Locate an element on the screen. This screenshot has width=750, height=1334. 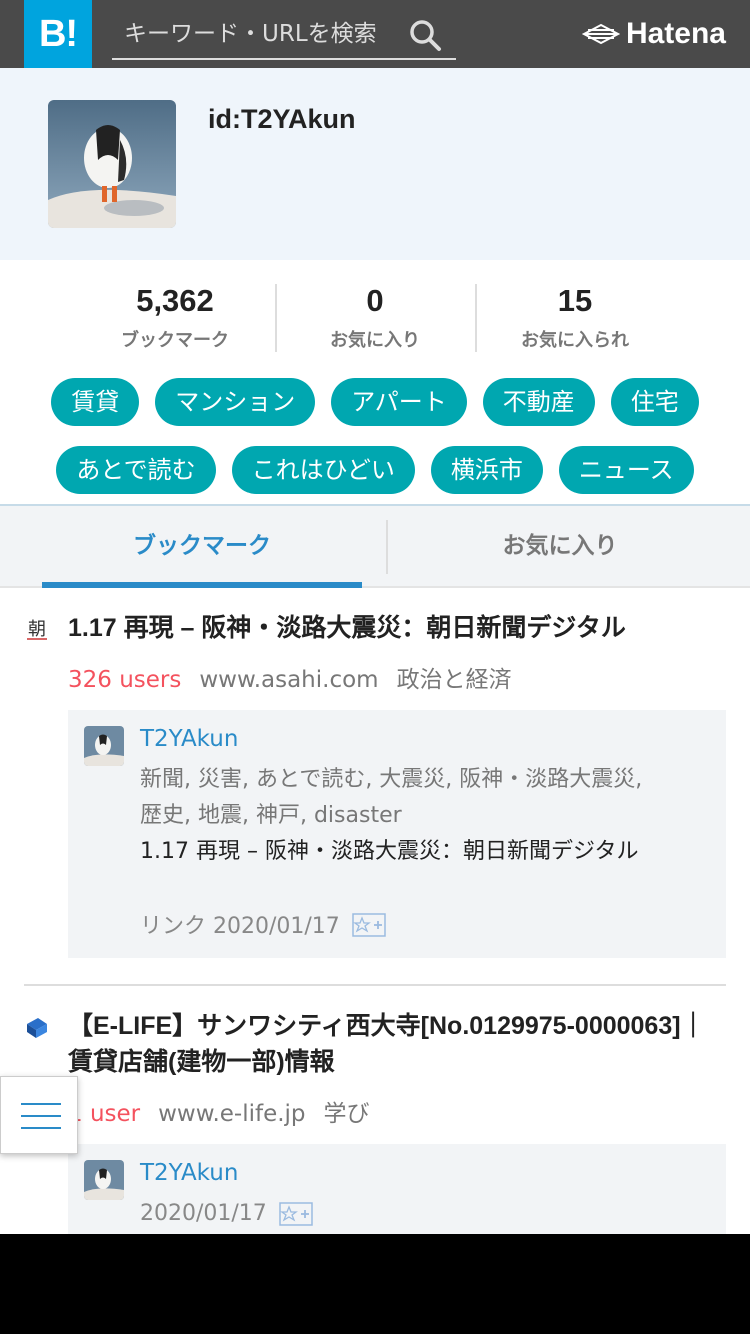
active-tab-indicator is located at coordinates (202, 585).